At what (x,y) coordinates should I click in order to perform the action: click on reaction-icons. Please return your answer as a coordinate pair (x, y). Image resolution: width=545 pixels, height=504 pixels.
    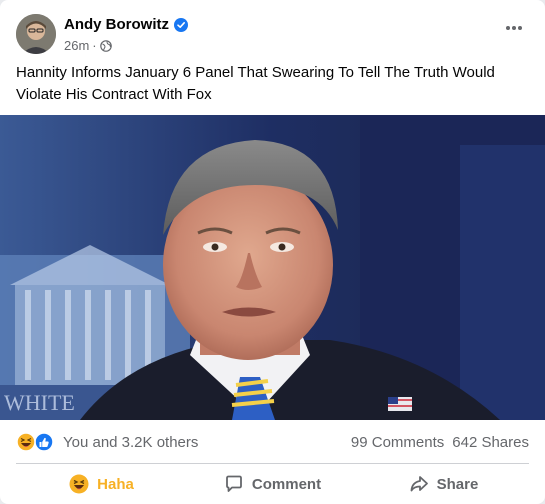
    Looking at the image, I should click on (36, 442).